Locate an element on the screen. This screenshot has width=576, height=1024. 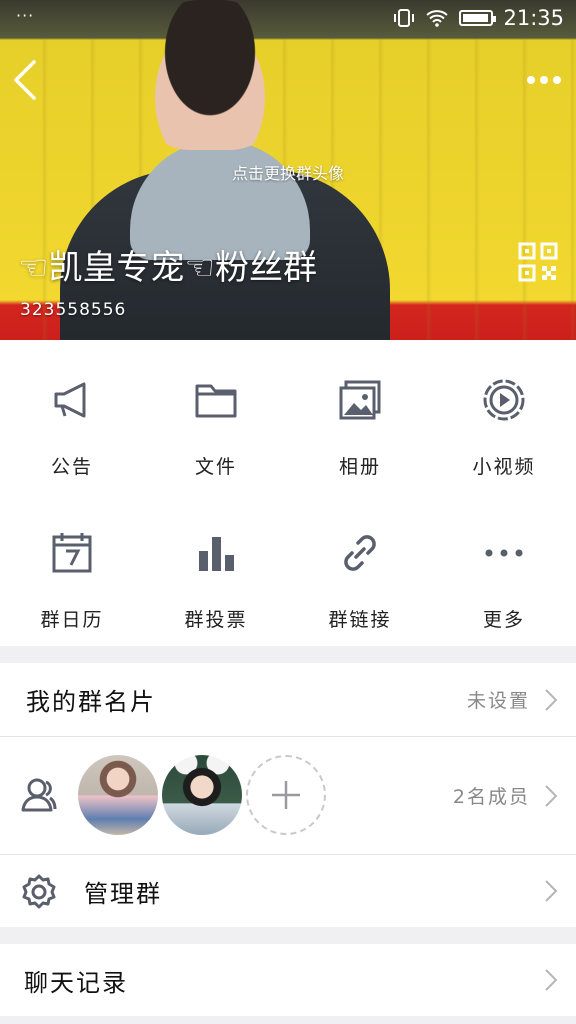
qr-code-icon is located at coordinates (538, 262).